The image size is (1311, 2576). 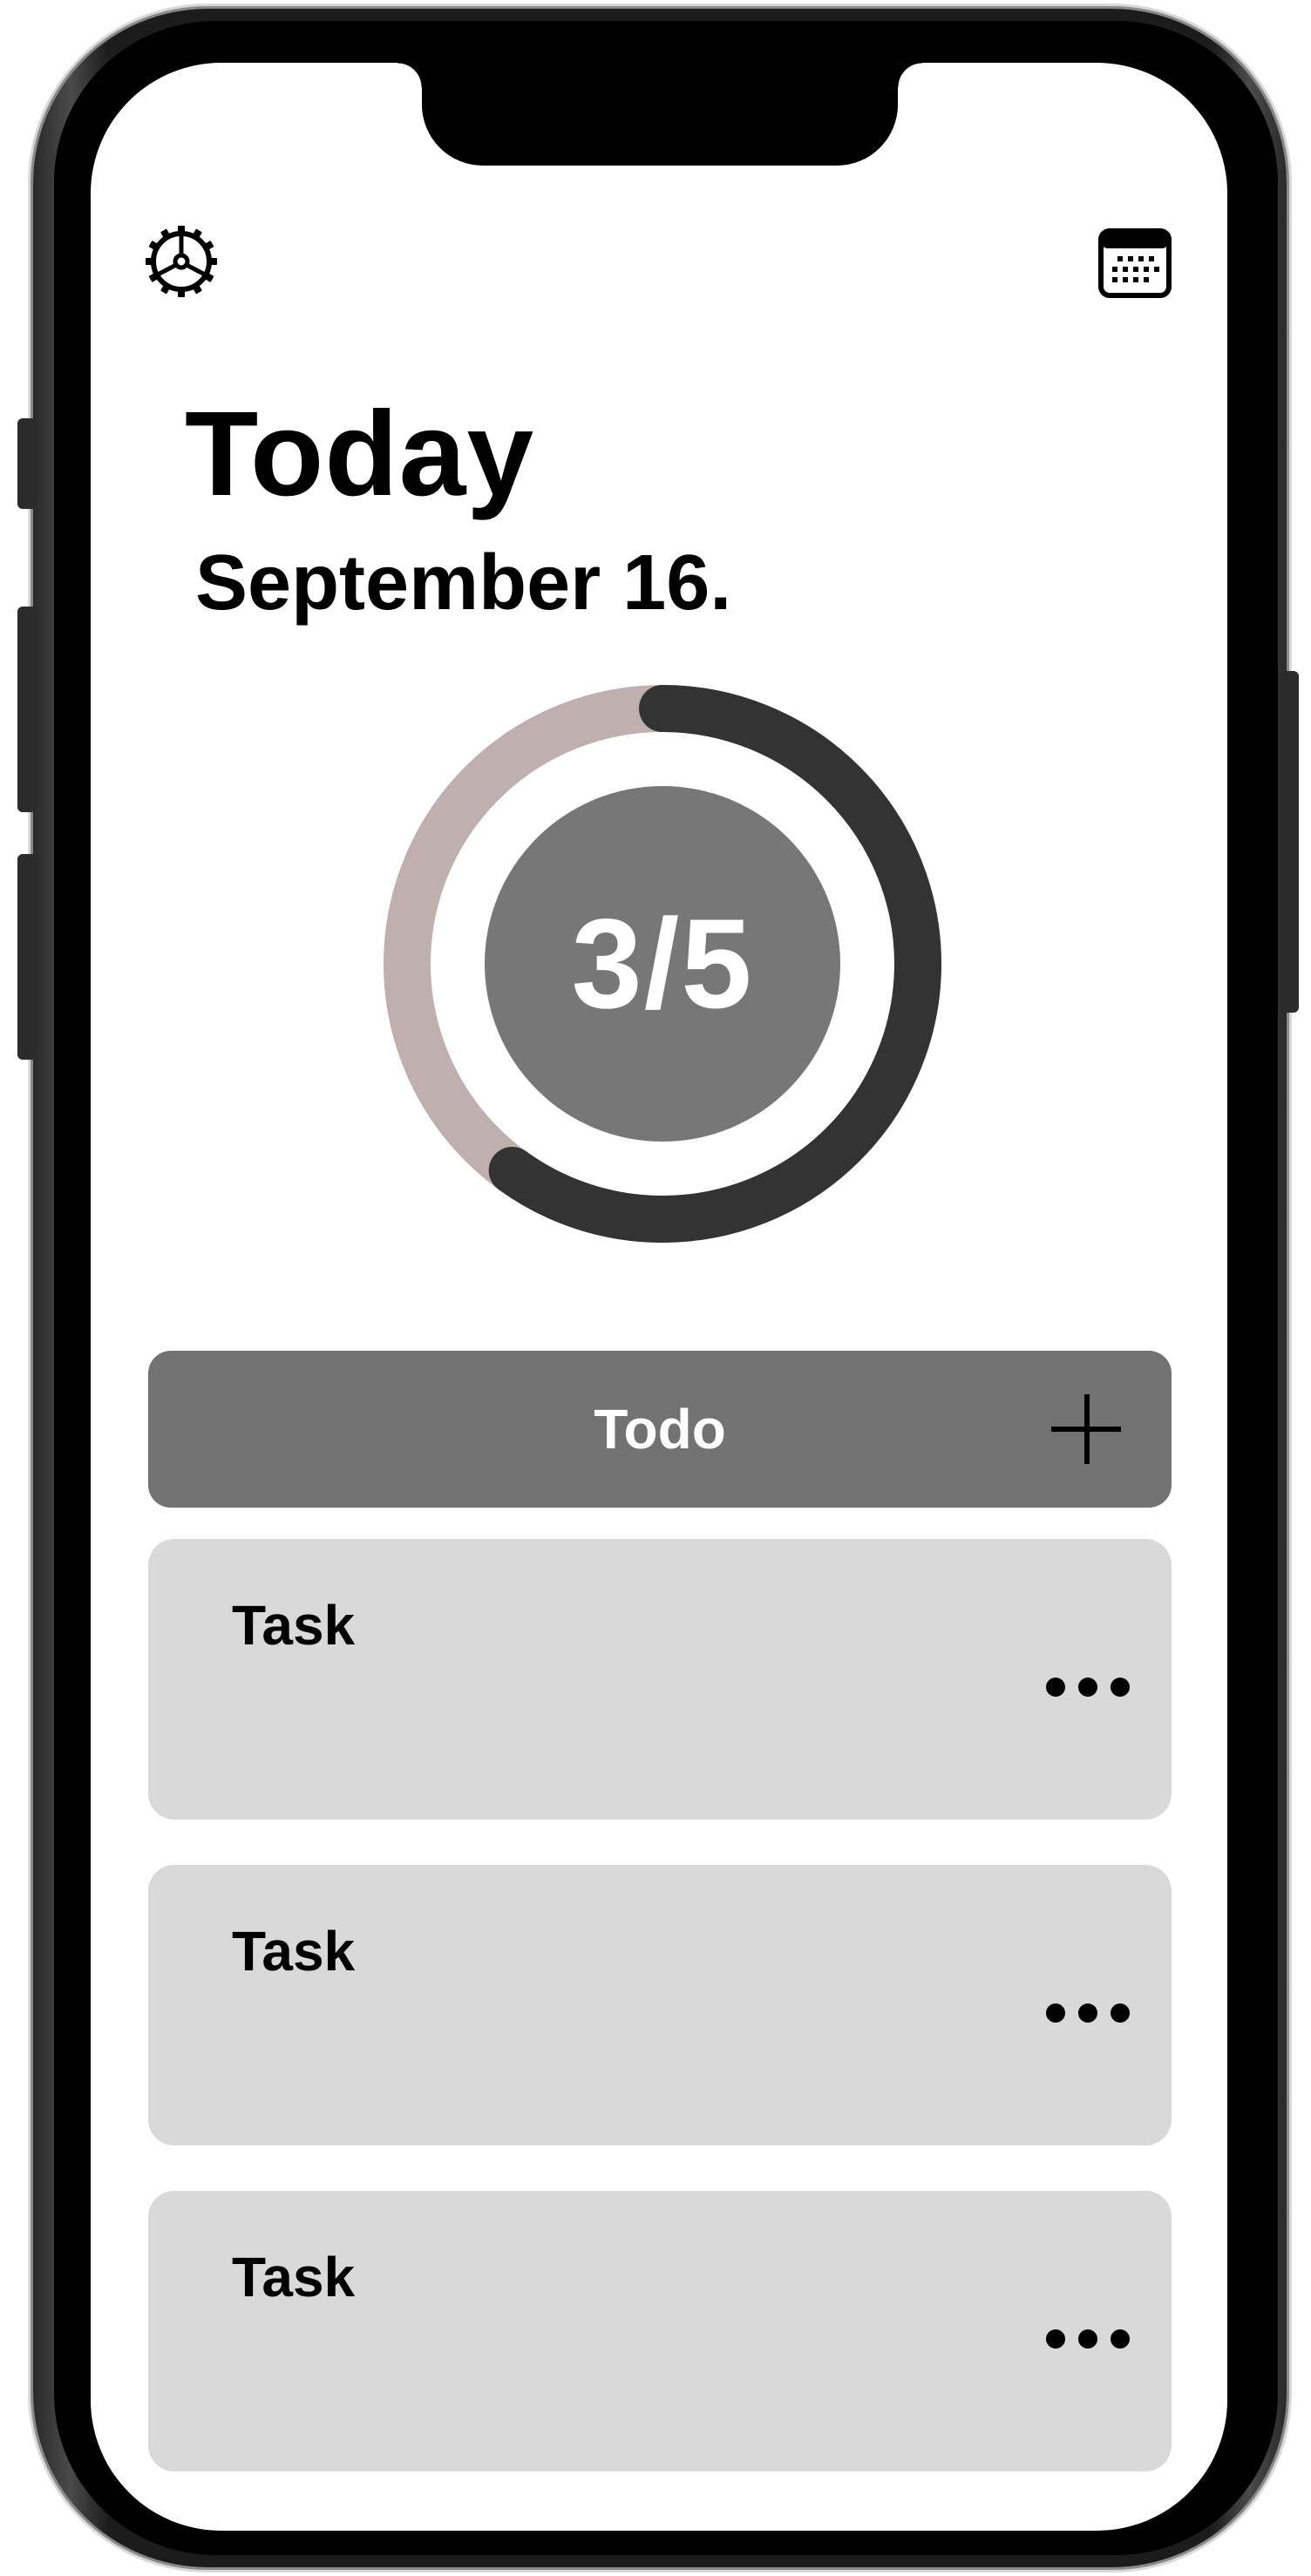 I want to click on page-title: Today, so click(x=360, y=454).